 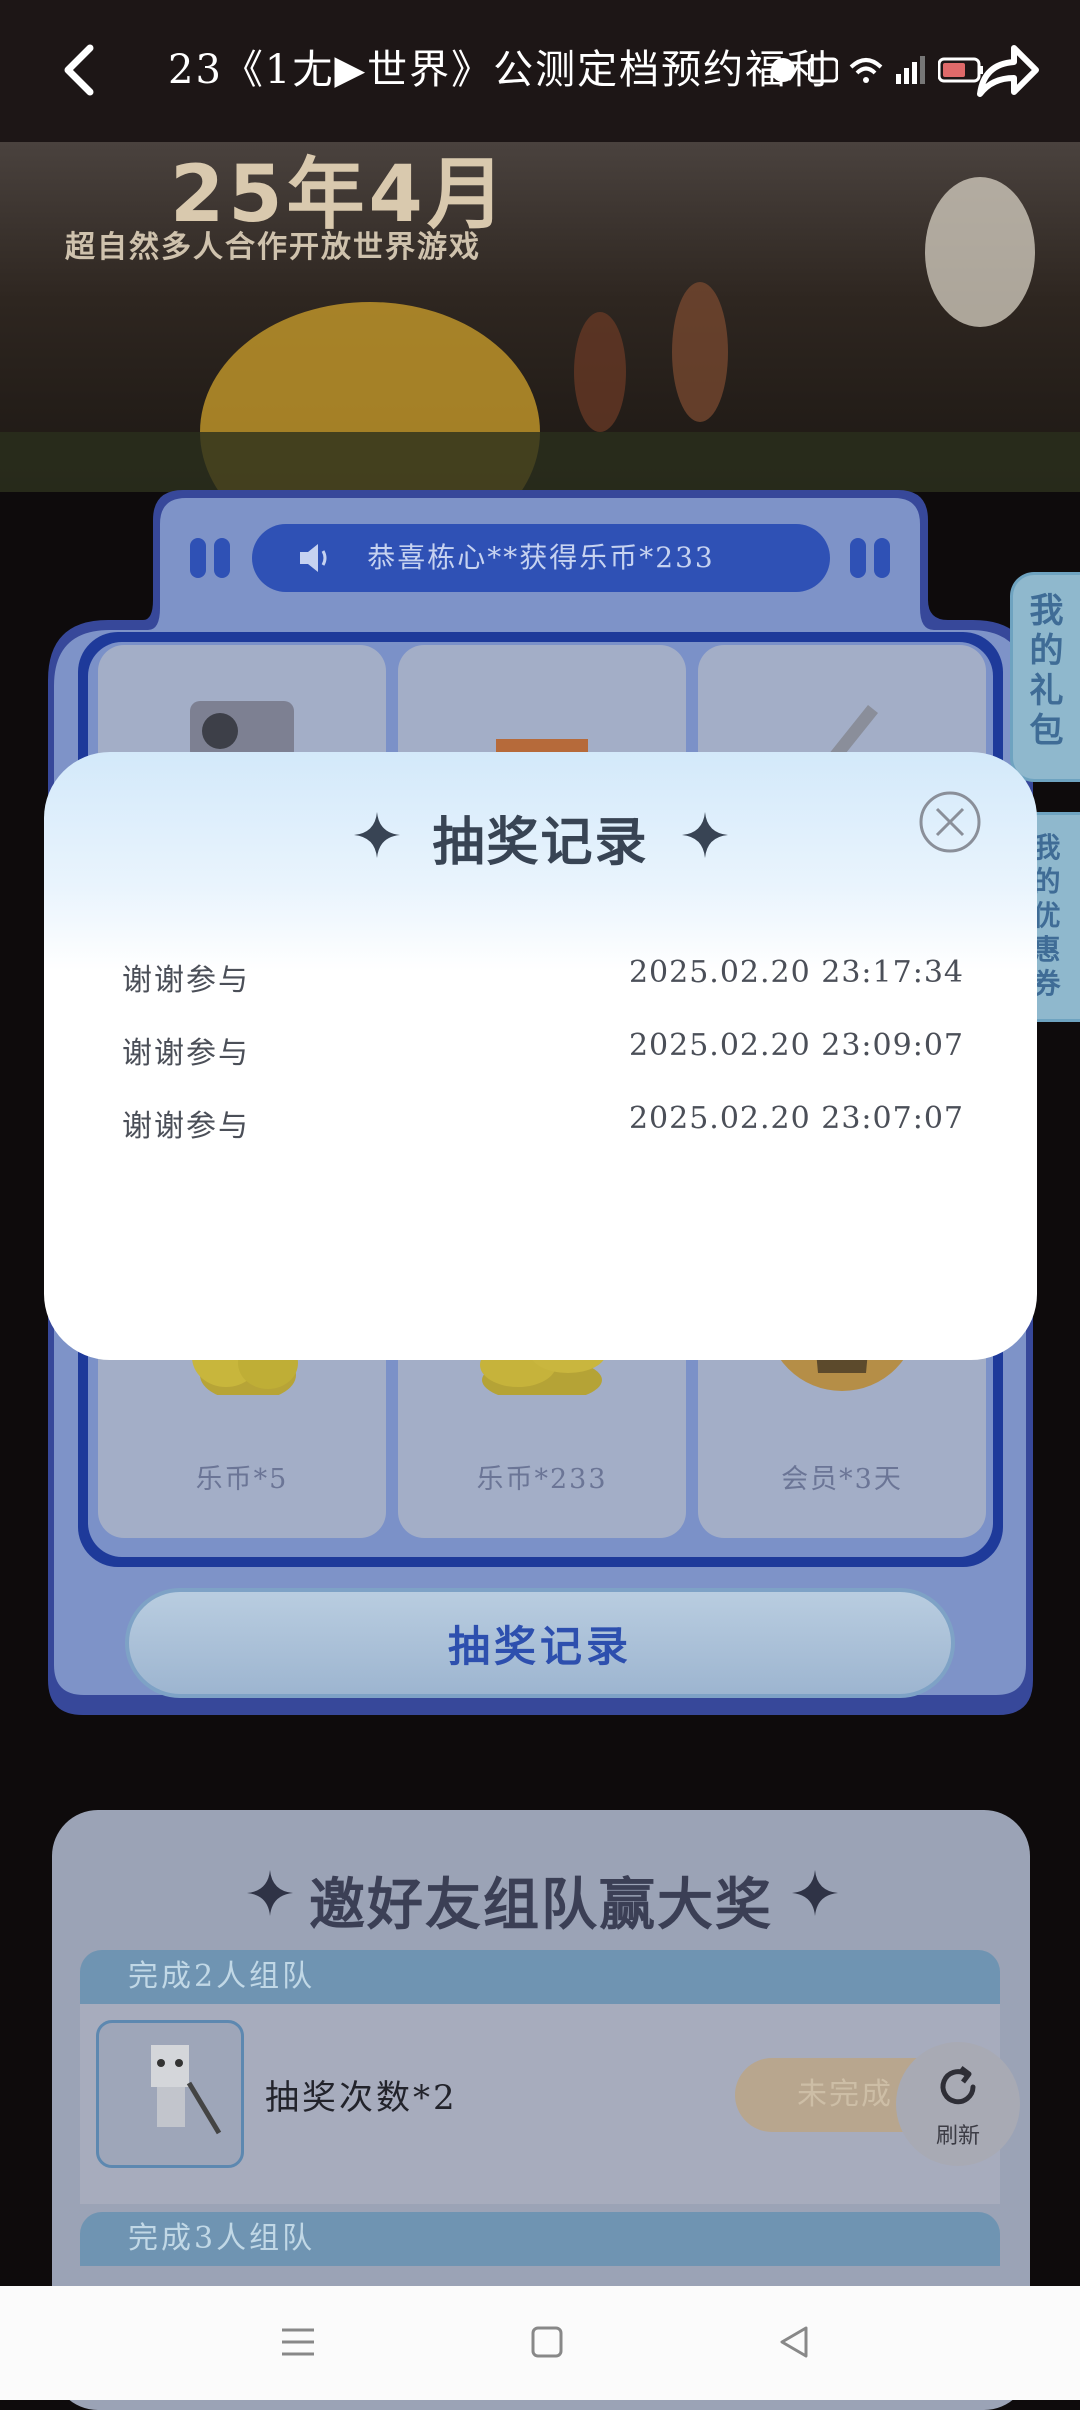 What do you see at coordinates (911, 72) in the screenshot?
I see `5g-signal-icon` at bounding box center [911, 72].